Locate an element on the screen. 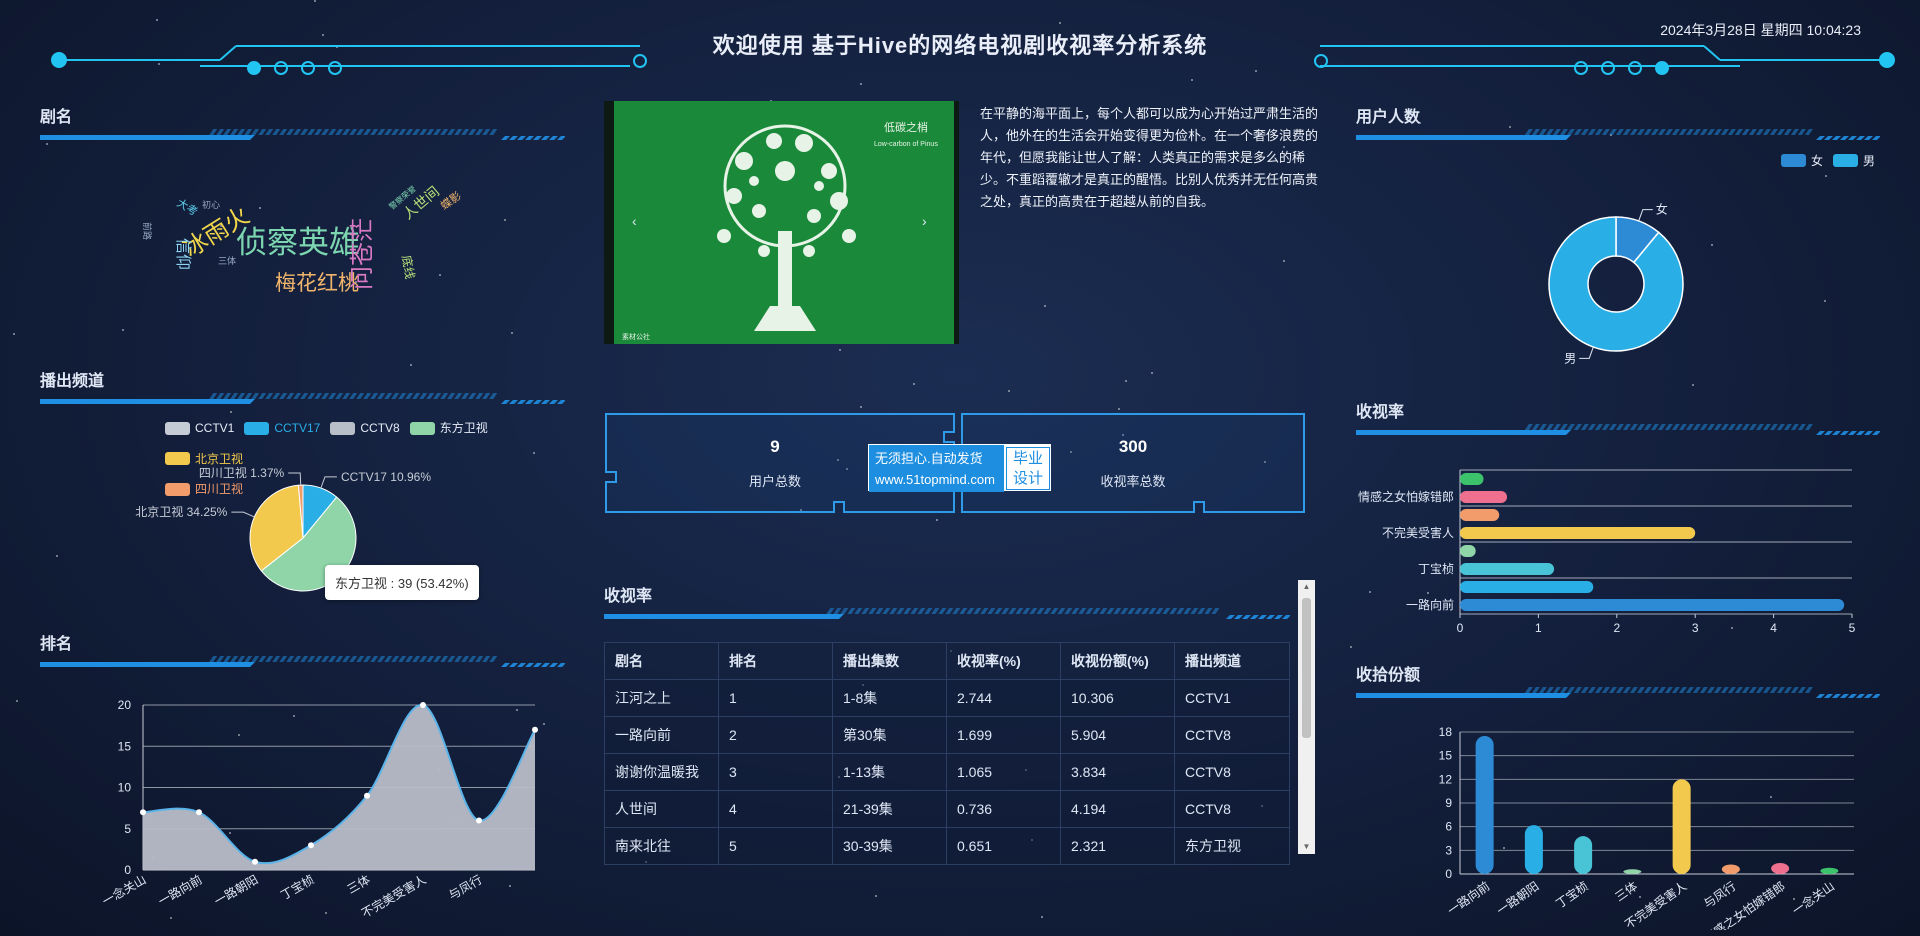  table-scrollbar: ▲ ▼ is located at coordinates (1306, 717).